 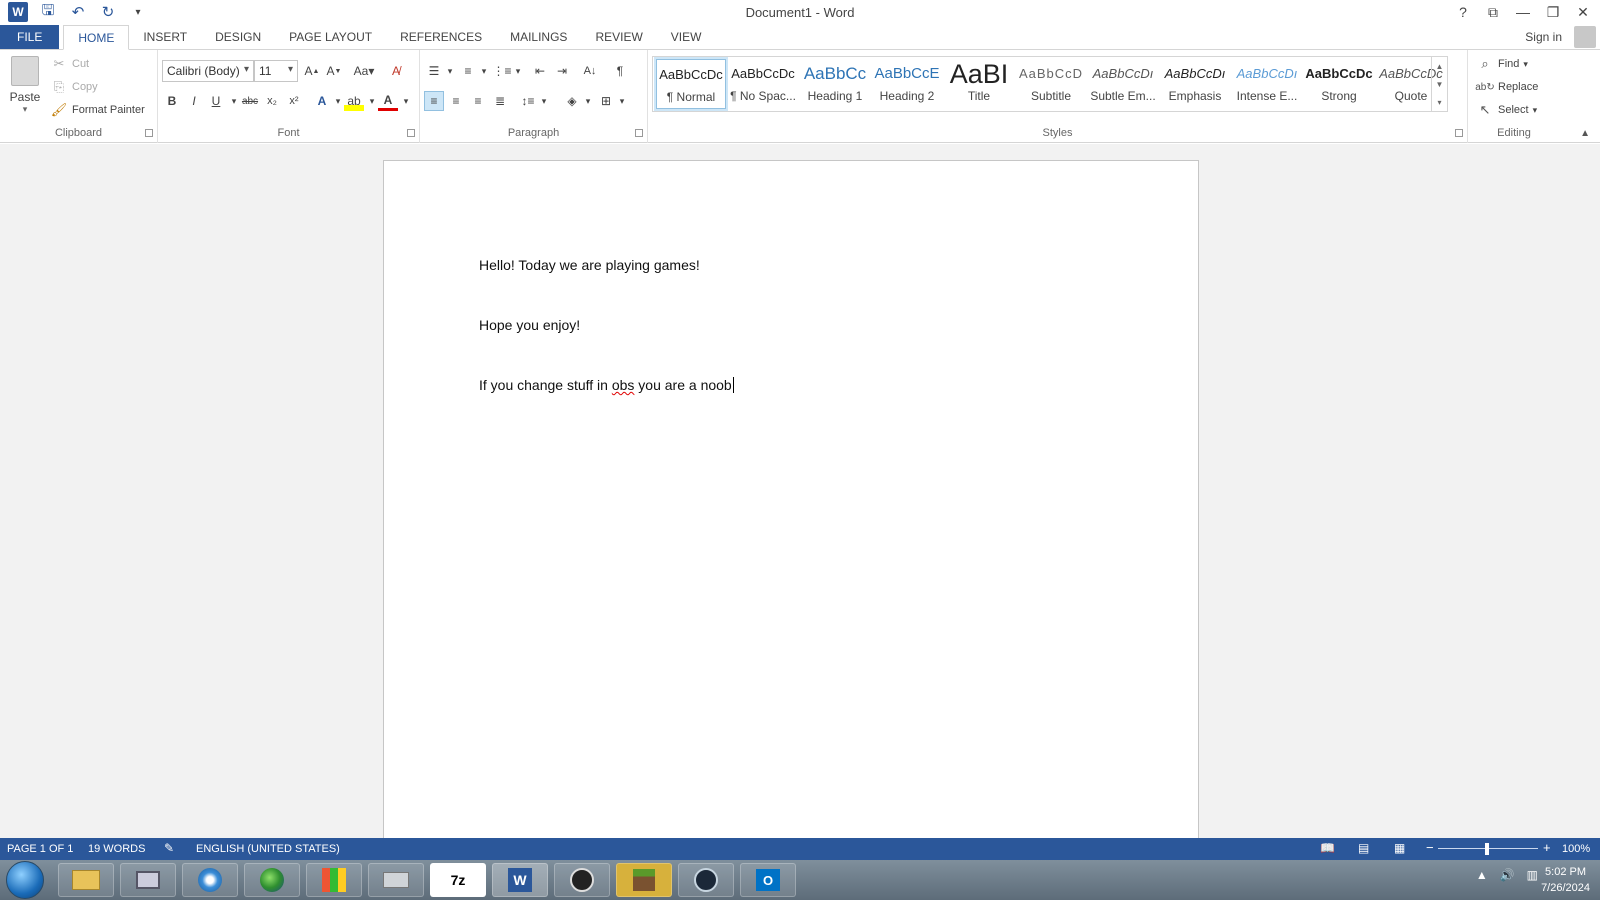 What do you see at coordinates (388, 101) in the screenshot?
I see `font-color-icon: A` at bounding box center [388, 101].